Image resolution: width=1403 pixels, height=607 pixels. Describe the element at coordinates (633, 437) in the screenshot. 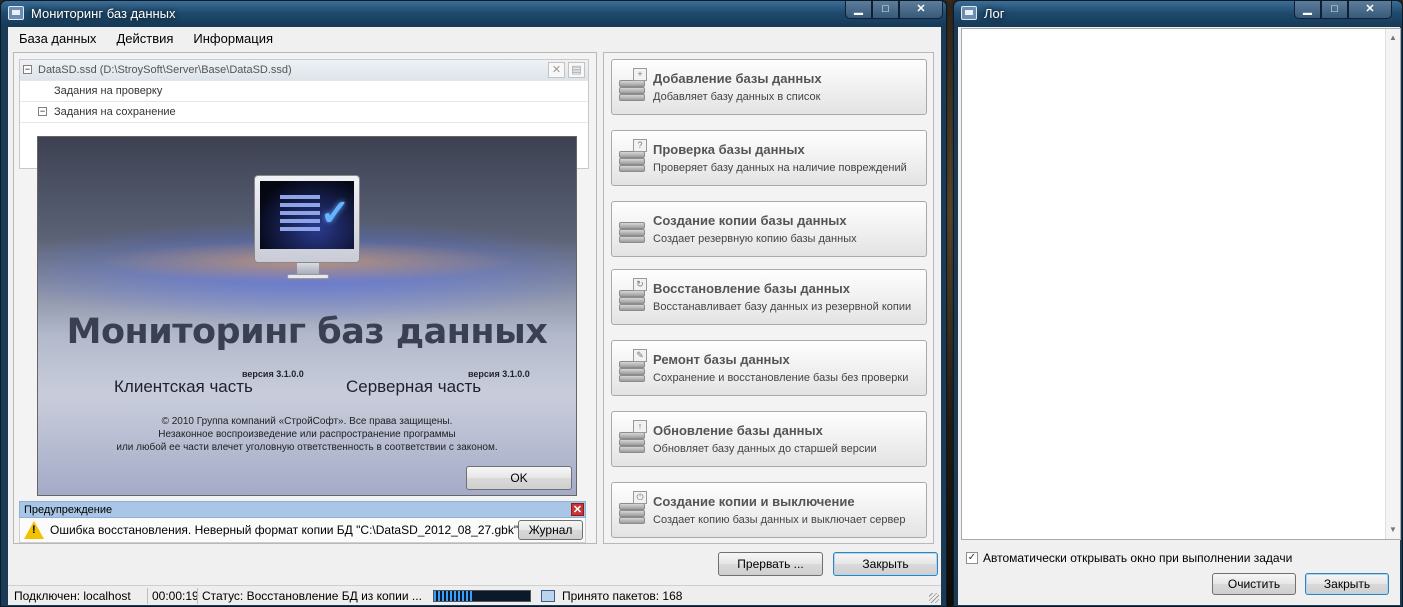

I see `database-update-icon: ↑` at that location.